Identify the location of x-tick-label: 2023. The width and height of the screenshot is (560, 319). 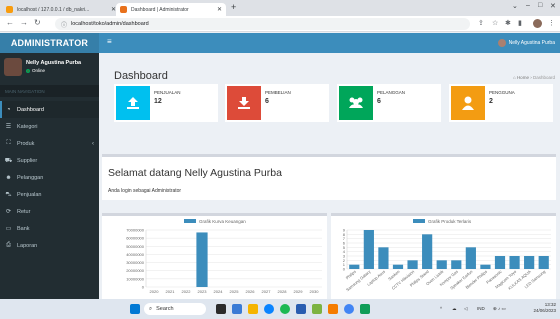
(203, 291).